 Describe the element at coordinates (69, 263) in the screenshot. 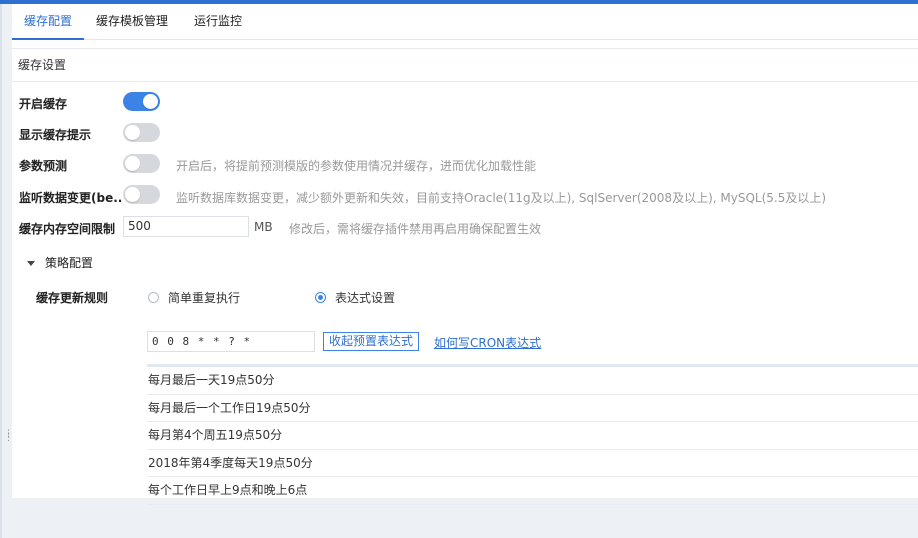

I see `strategy-title: 策略配置` at that location.